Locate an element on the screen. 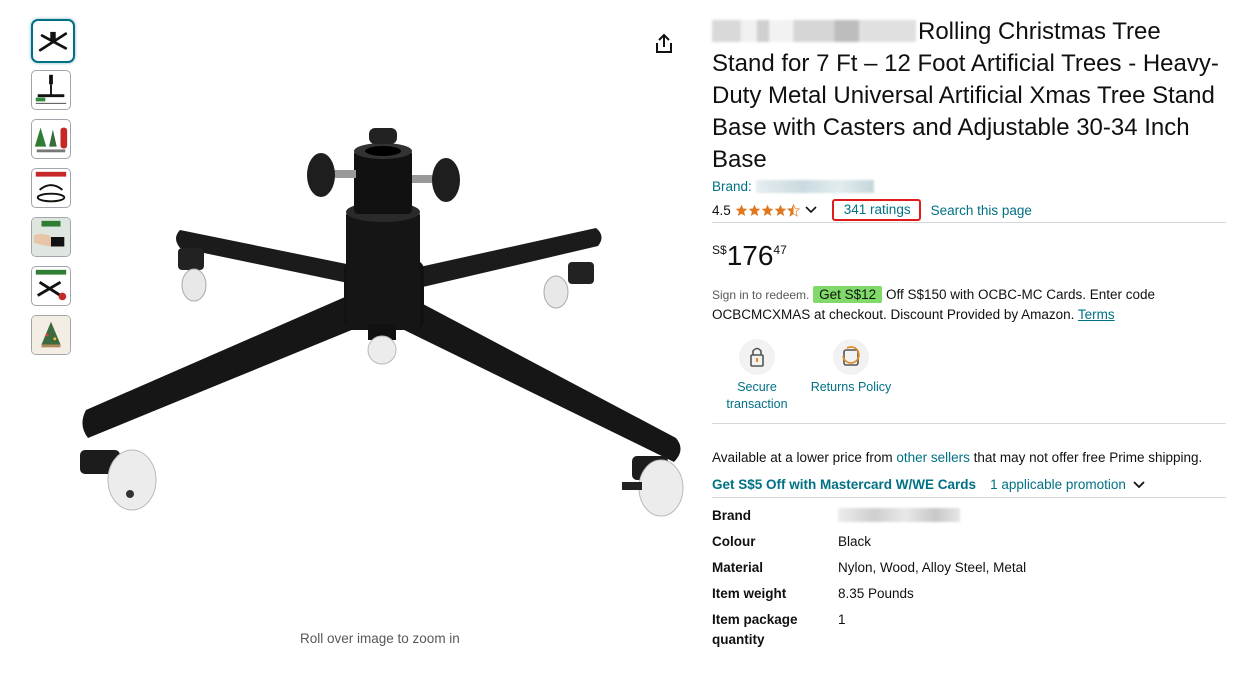 The height and width of the screenshot is (682, 1242). spec-row: Colour Black is located at coordinates (969, 542).